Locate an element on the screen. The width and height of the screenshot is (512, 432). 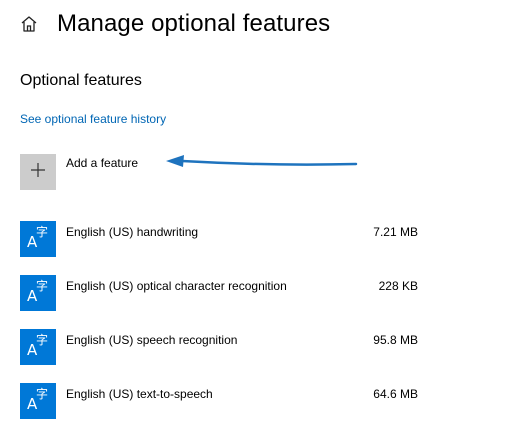
page-title: Manage optional features is located at coordinates (194, 23).